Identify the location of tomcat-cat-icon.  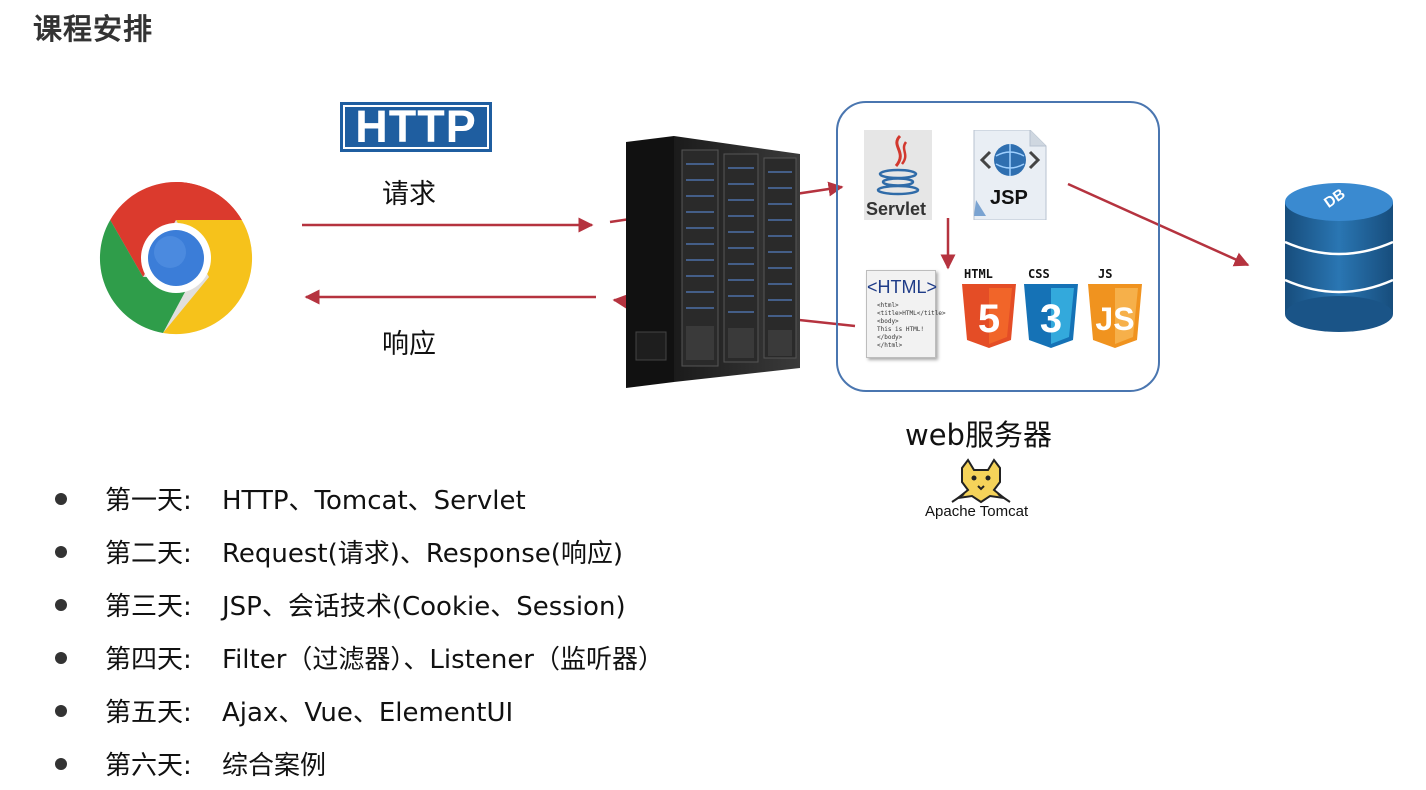
(981, 481).